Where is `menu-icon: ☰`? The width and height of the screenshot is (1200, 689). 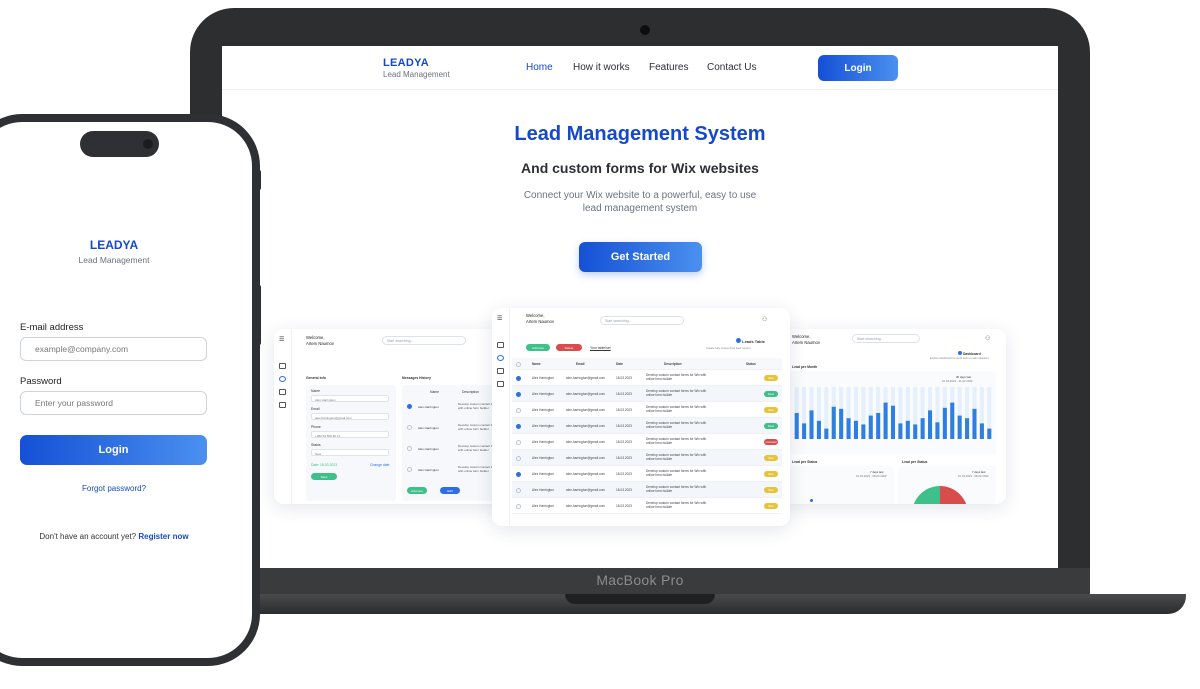
menu-icon: ☰ is located at coordinates (499, 318).